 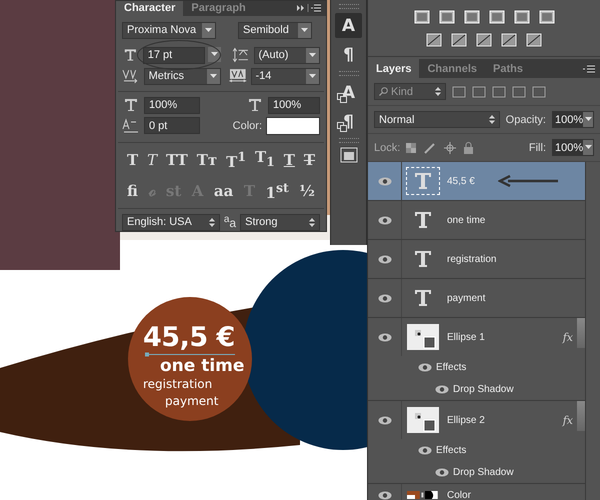 What do you see at coordinates (277, 190) in the screenshot?
I see `opentype-button: 1$^{st}$` at bounding box center [277, 190].